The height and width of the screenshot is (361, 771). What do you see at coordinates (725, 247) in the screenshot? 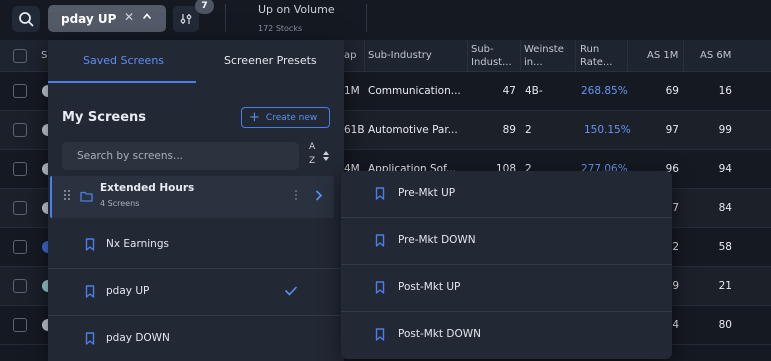
I see `rs-6m-cell: 58` at bounding box center [725, 247].